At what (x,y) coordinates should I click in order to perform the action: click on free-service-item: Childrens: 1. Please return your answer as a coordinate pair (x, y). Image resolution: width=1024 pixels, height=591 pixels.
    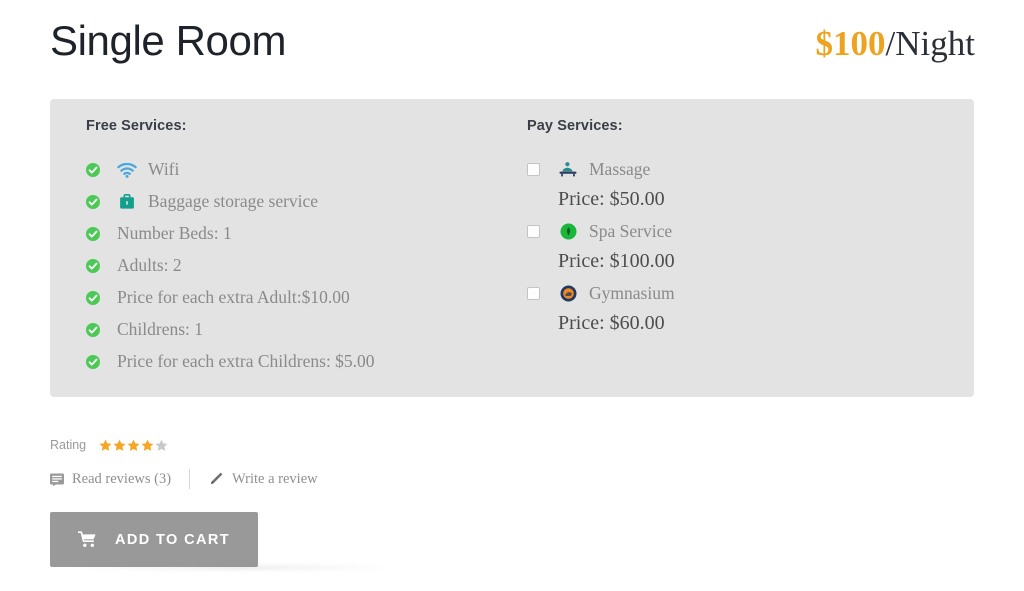
    Looking at the image, I should click on (301, 330).